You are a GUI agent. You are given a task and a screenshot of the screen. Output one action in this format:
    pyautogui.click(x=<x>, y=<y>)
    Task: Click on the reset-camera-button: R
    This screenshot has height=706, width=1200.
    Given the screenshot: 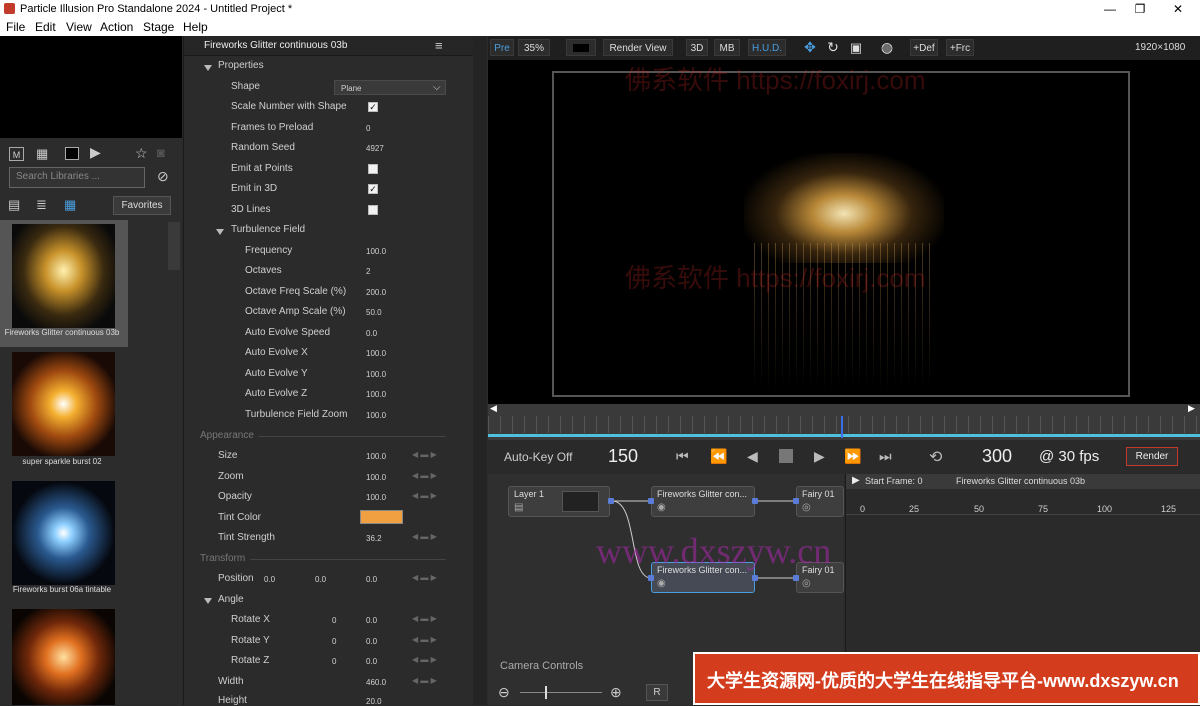 What is the action you would take?
    pyautogui.click(x=657, y=692)
    